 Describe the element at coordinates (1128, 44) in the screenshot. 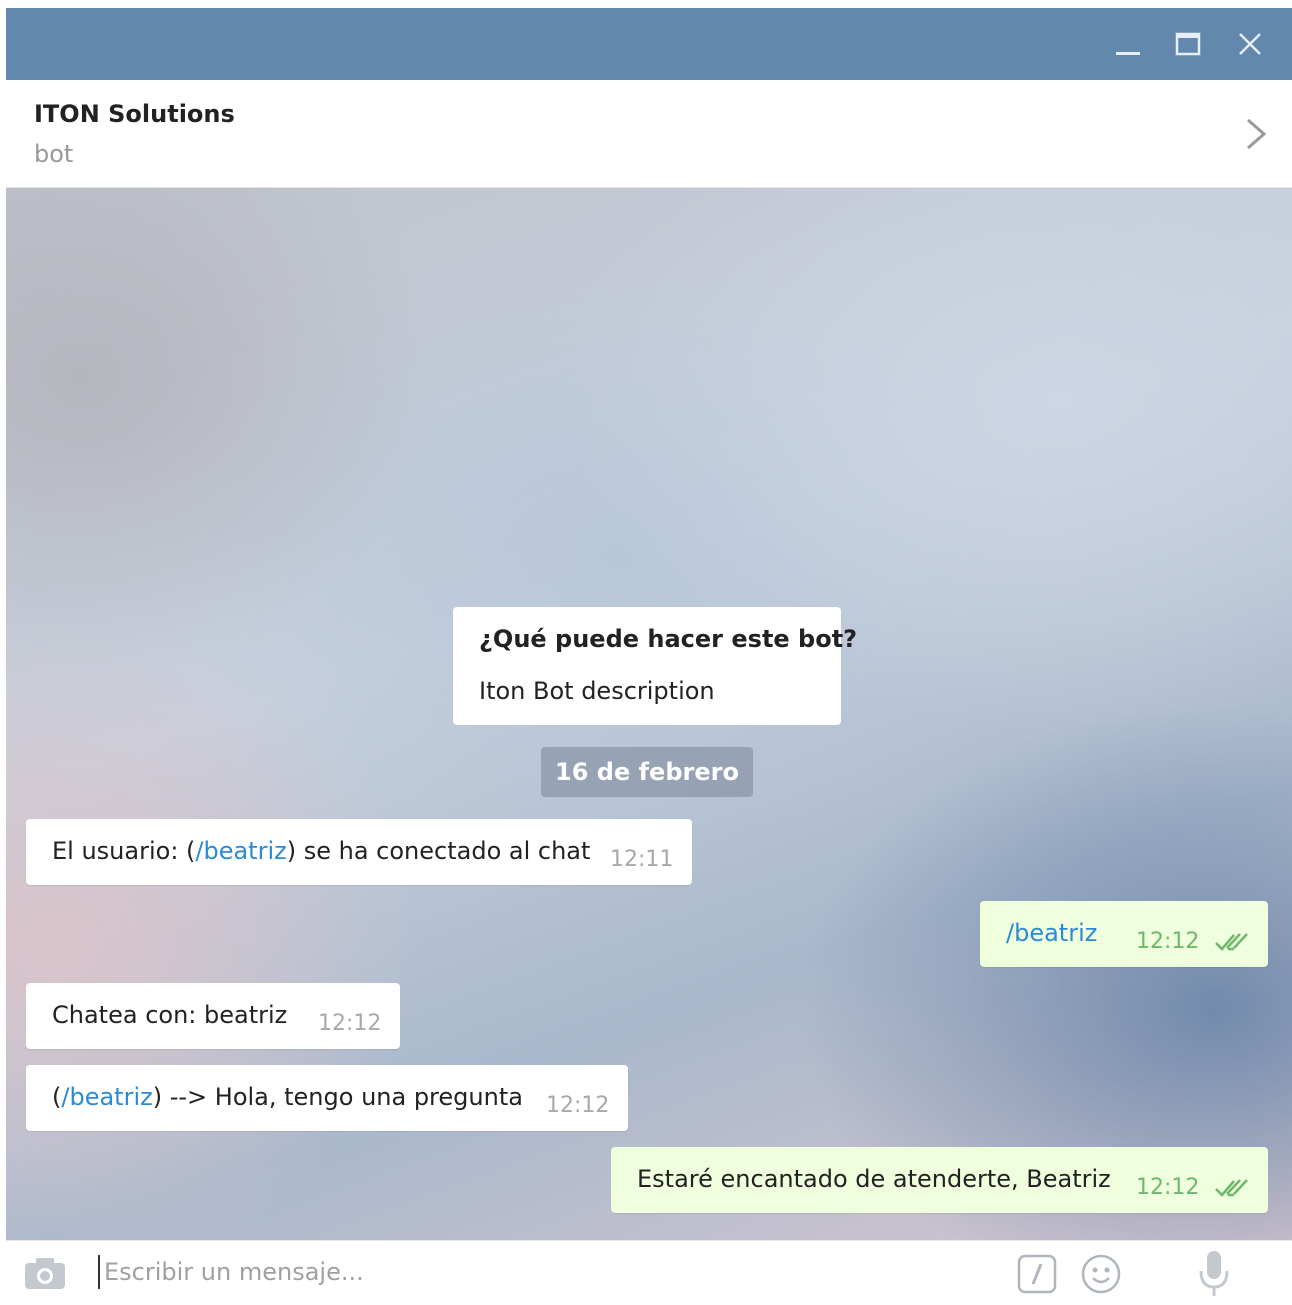

I see `minimize-icon` at that location.